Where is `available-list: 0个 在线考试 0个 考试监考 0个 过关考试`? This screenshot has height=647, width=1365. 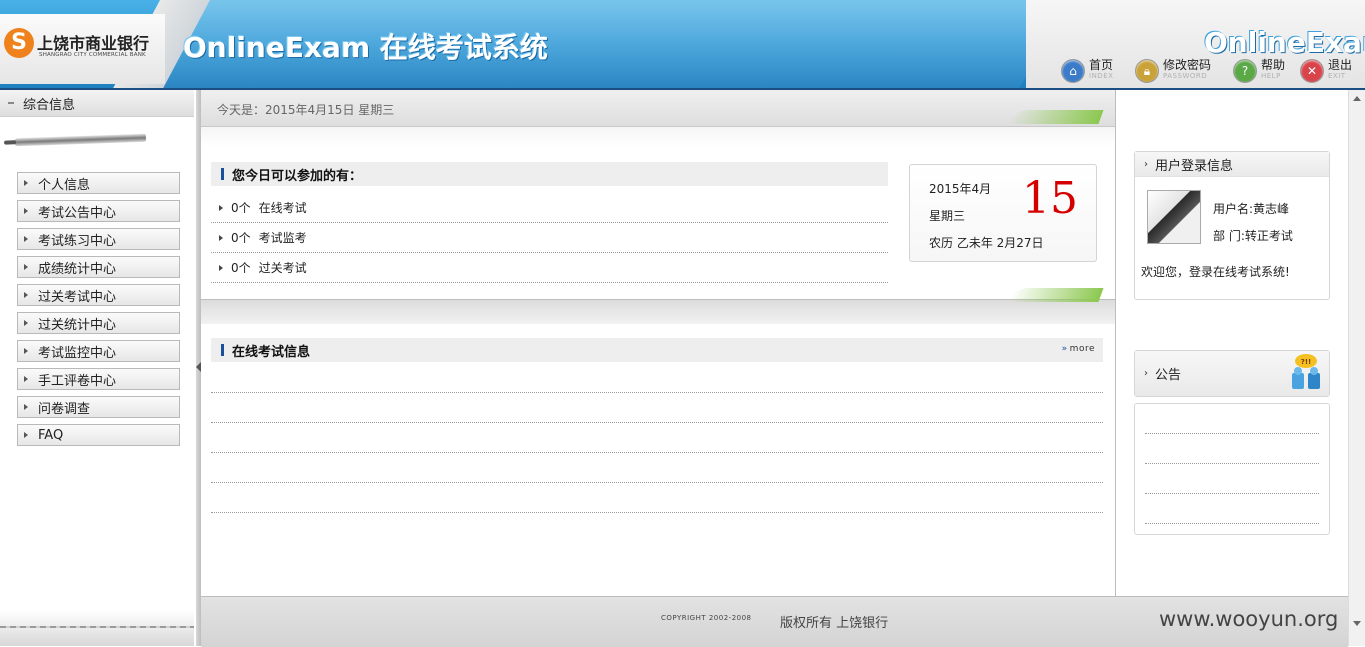
available-list: 0个 在线考试 0个 考试监考 0个 过关考试 is located at coordinates (549, 238).